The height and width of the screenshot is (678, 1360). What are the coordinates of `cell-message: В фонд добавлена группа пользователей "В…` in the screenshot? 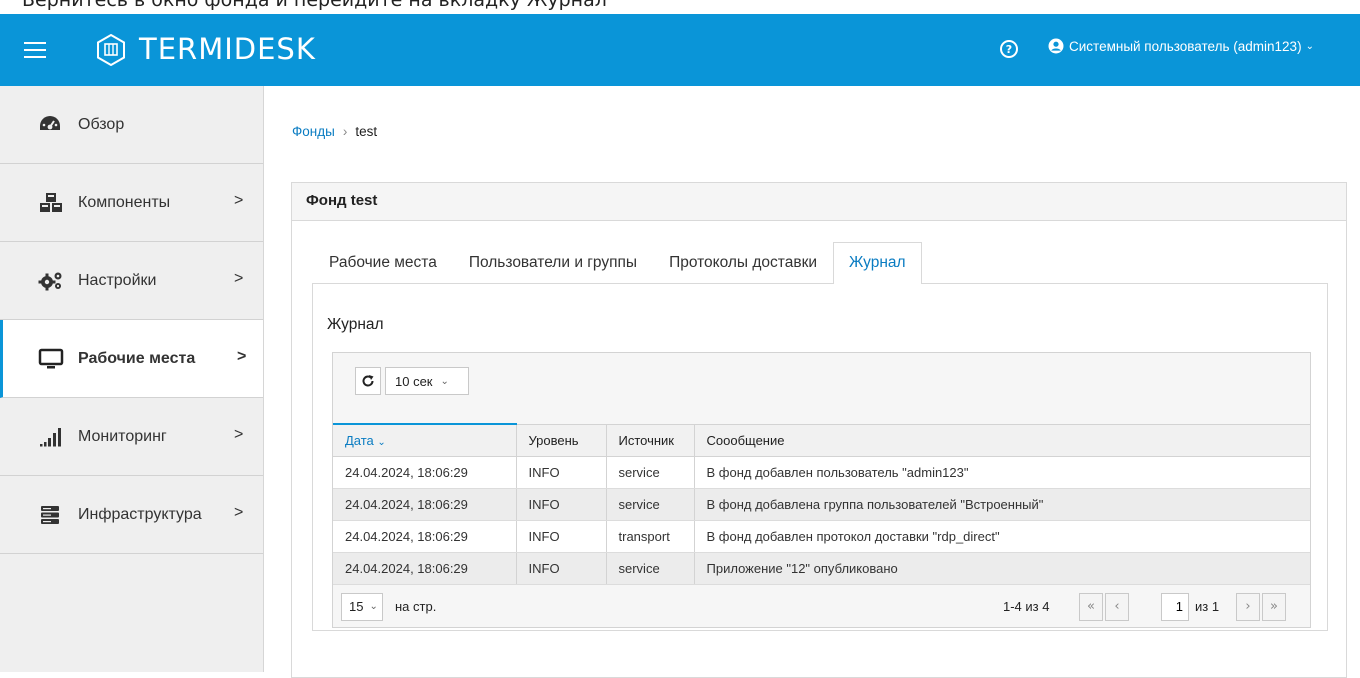 It's located at (1002, 504).